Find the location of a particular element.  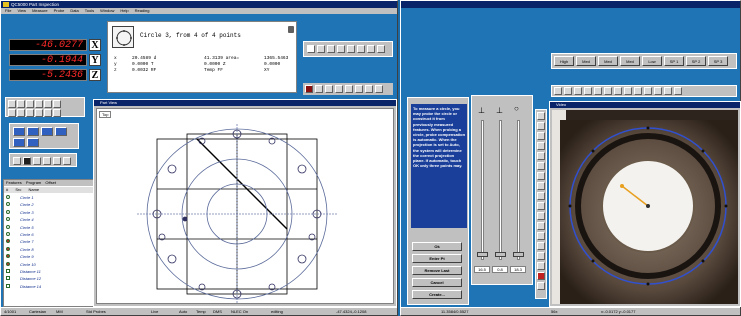

dro-x-axis-button: X is located at coordinates (95, 45).